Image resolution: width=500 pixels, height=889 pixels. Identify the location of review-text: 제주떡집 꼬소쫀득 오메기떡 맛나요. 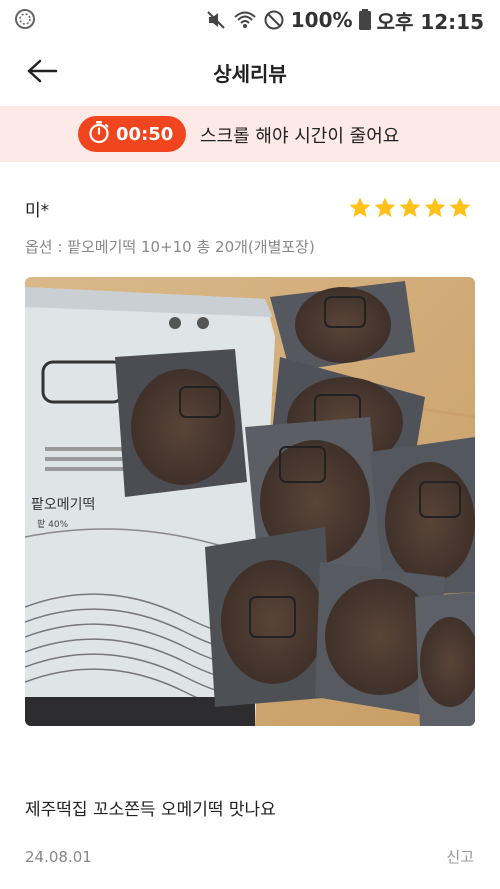
(150, 810).